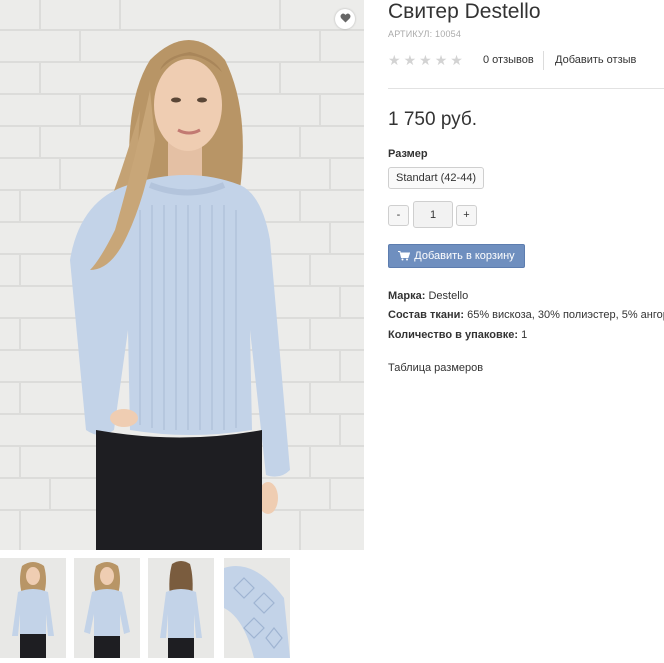  I want to click on thumbnail-strip, so click(150, 608).